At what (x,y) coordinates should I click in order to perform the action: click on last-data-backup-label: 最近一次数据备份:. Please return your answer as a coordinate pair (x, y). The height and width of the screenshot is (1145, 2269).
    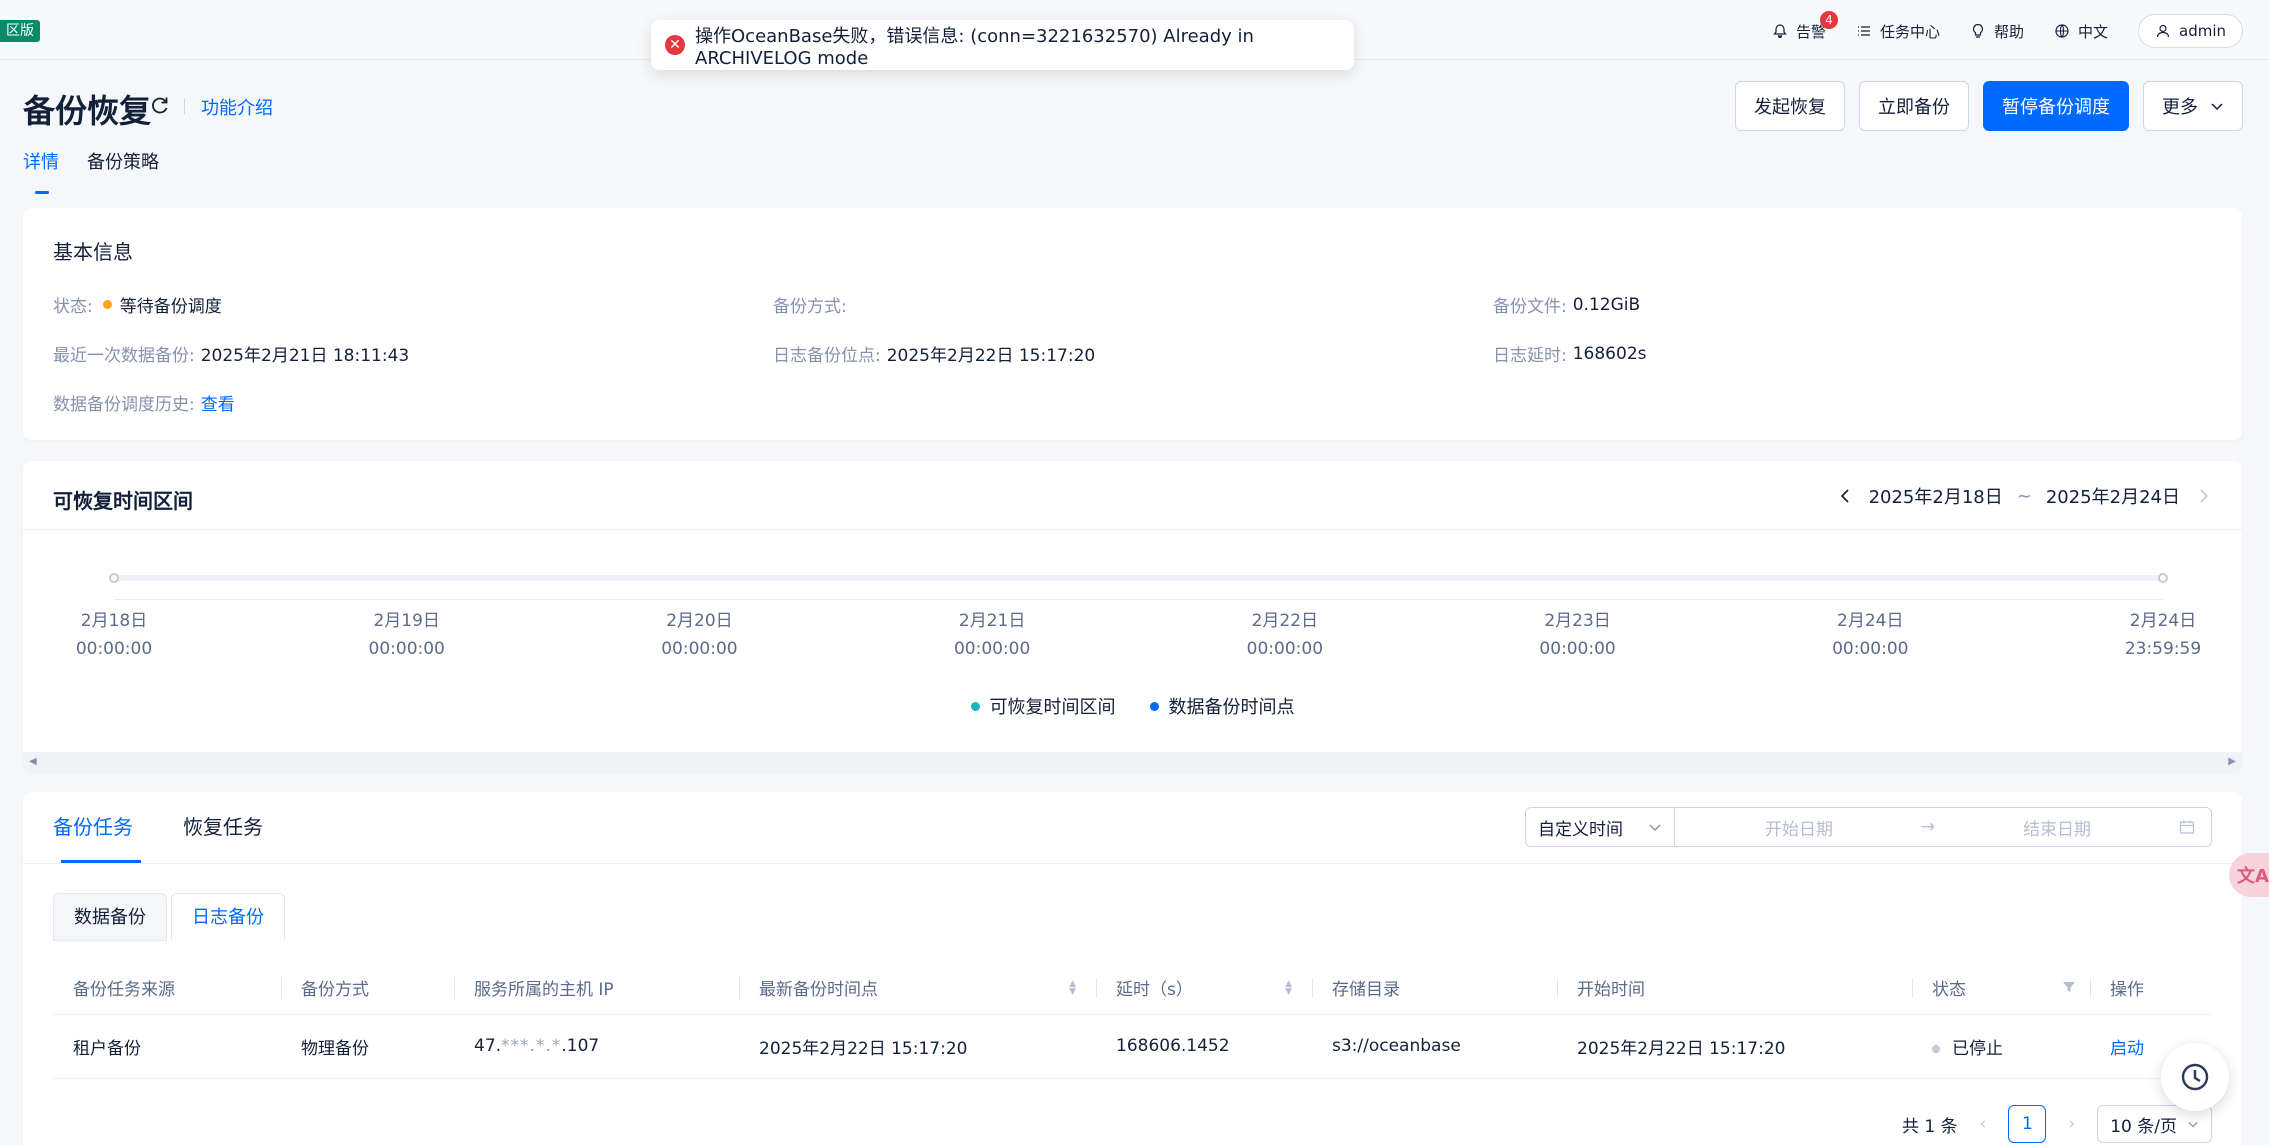
    Looking at the image, I should click on (124, 356).